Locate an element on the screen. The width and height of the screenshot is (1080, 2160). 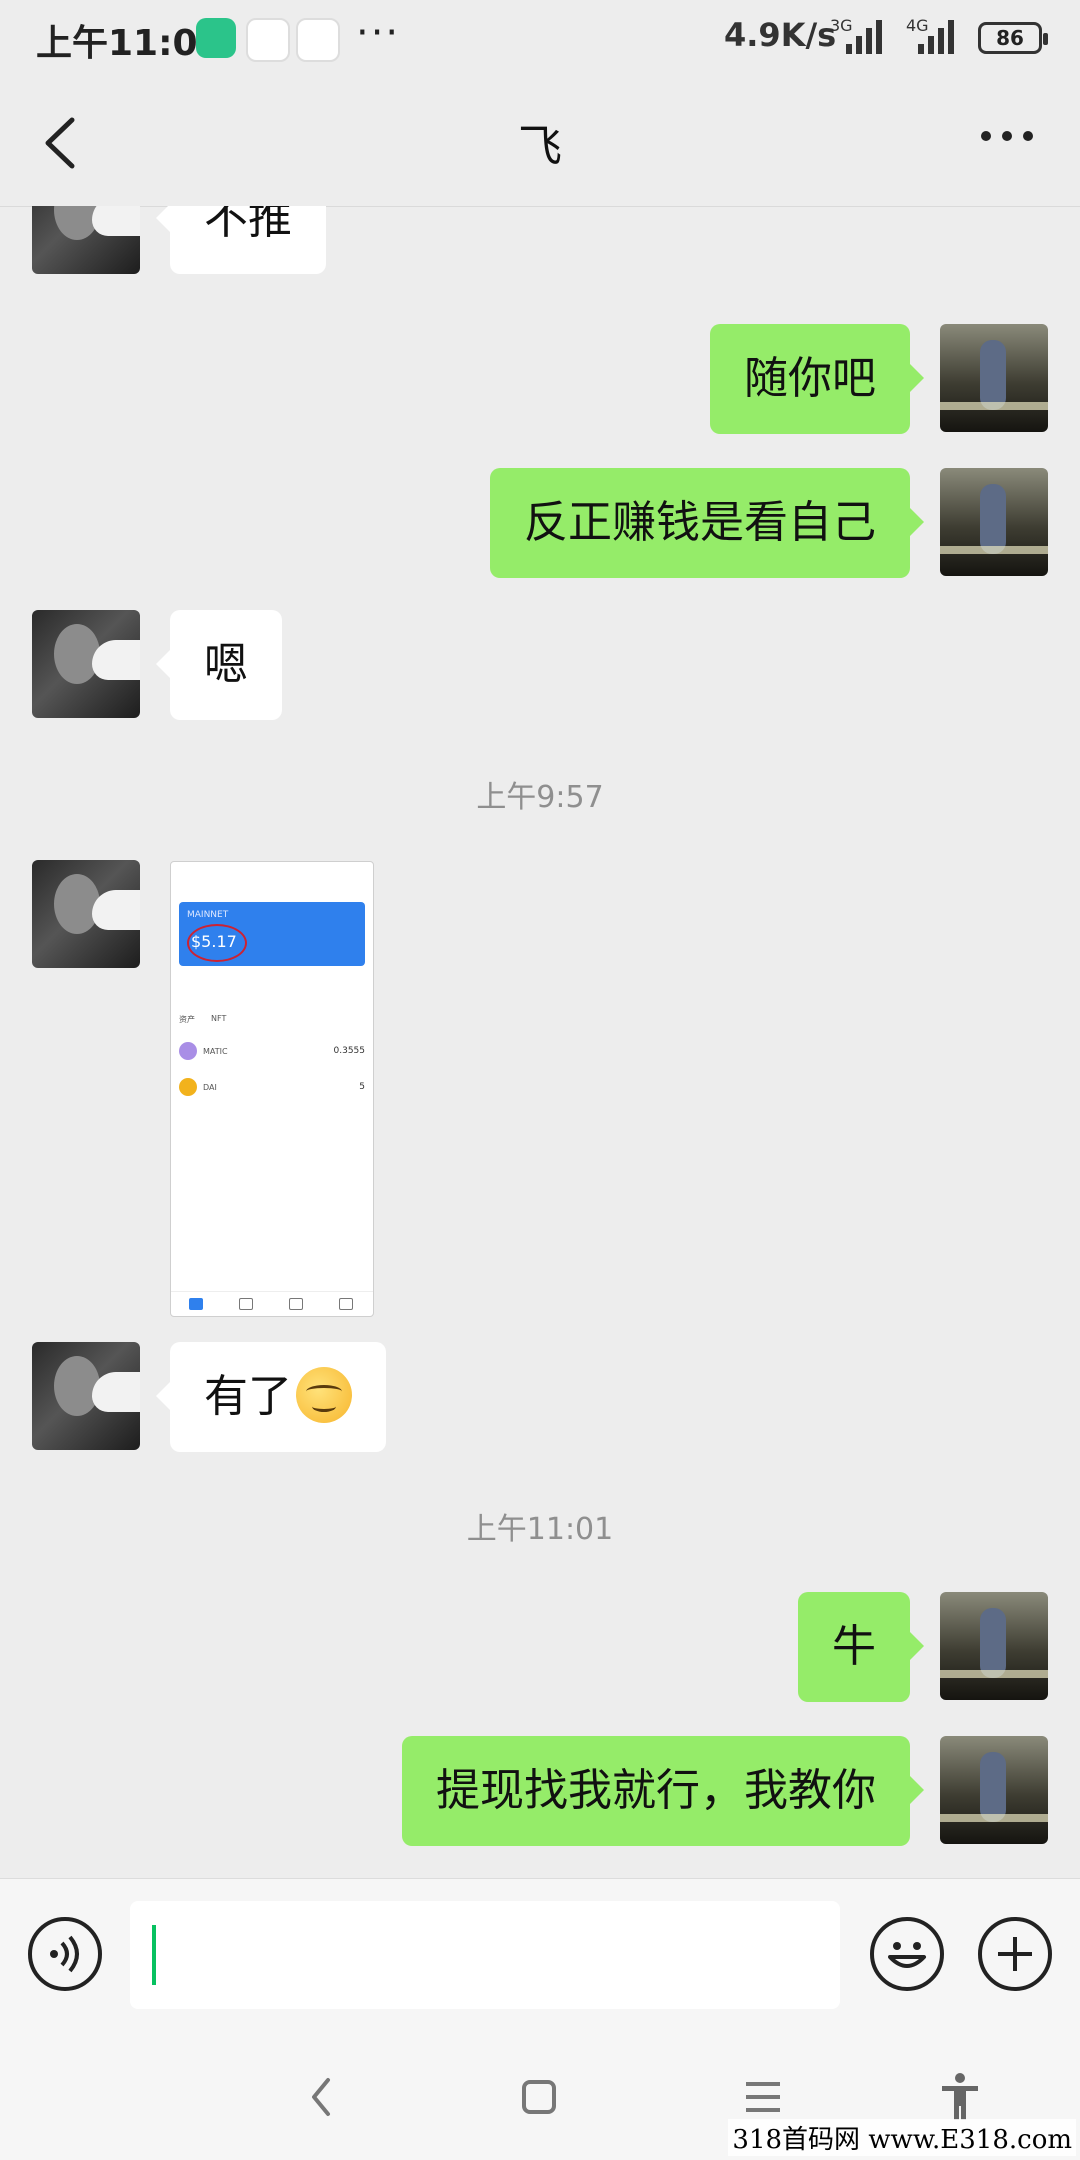
nav-home-icon is located at coordinates (540, 2097).